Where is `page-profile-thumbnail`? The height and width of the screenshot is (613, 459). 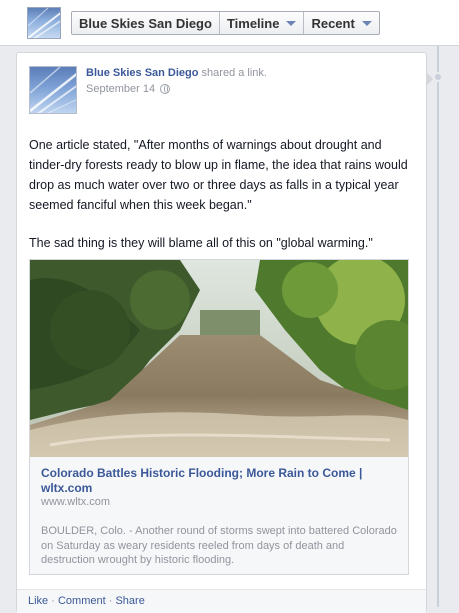 page-profile-thumbnail is located at coordinates (44, 23).